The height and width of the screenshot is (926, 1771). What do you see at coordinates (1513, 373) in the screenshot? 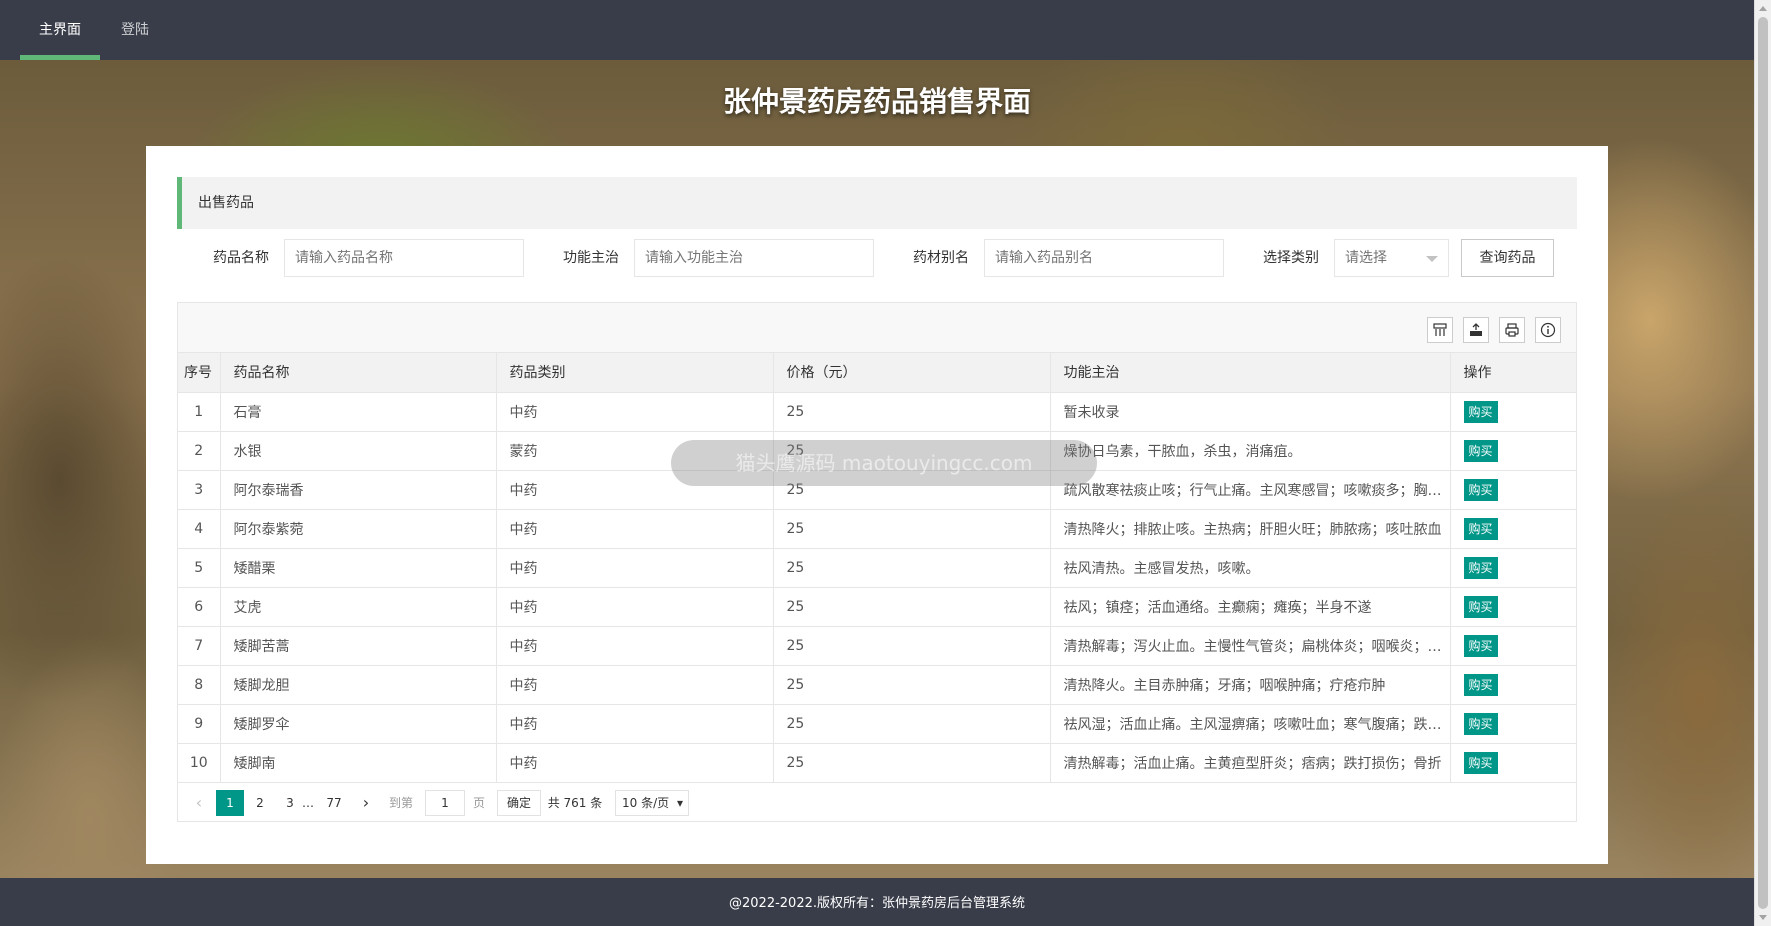
I see `header-action: 操作` at bounding box center [1513, 373].